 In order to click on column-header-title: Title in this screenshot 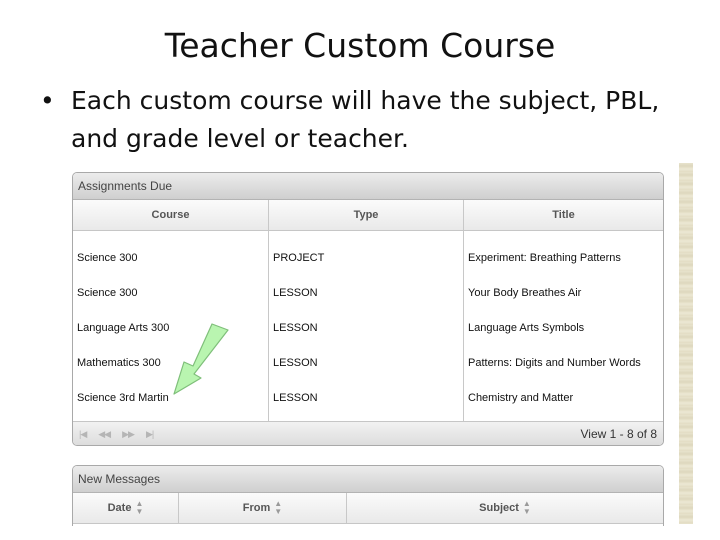, I will do `click(563, 215)`.